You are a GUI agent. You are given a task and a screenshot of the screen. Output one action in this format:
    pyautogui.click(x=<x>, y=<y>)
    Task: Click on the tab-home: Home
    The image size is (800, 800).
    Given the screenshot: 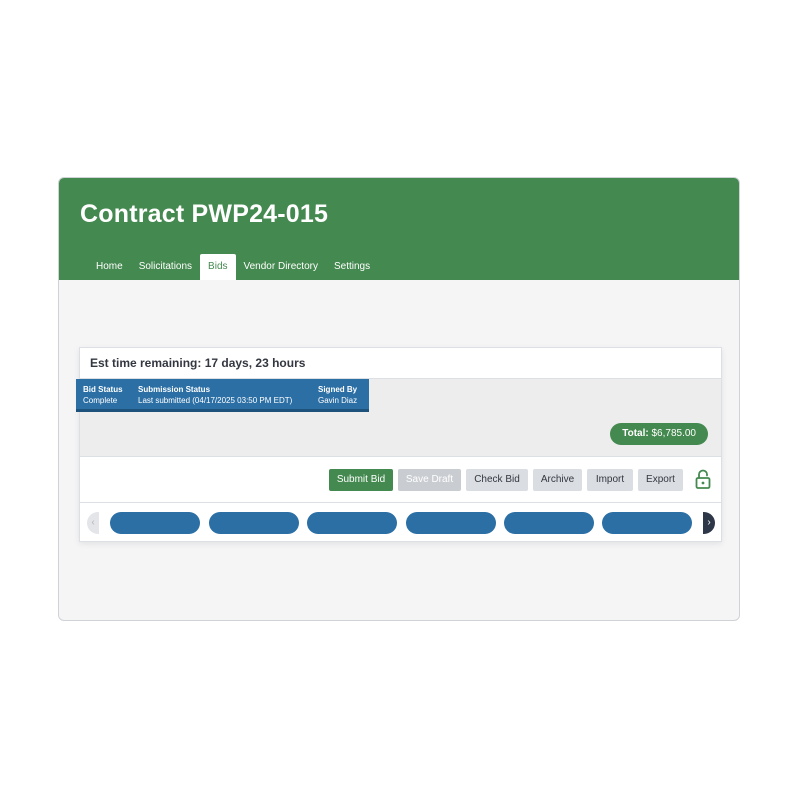 What is the action you would take?
    pyautogui.click(x=109, y=267)
    